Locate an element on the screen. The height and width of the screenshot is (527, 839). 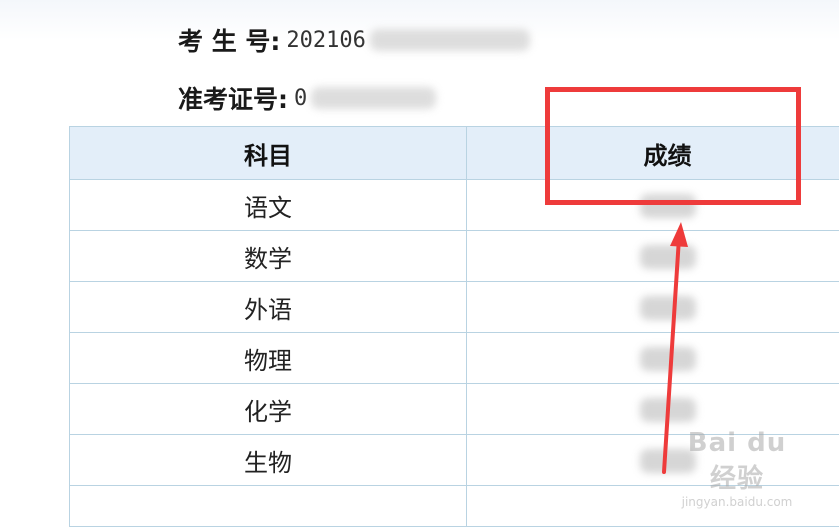
watermark-logo: Bai du 经验 is located at coordinates (737, 461).